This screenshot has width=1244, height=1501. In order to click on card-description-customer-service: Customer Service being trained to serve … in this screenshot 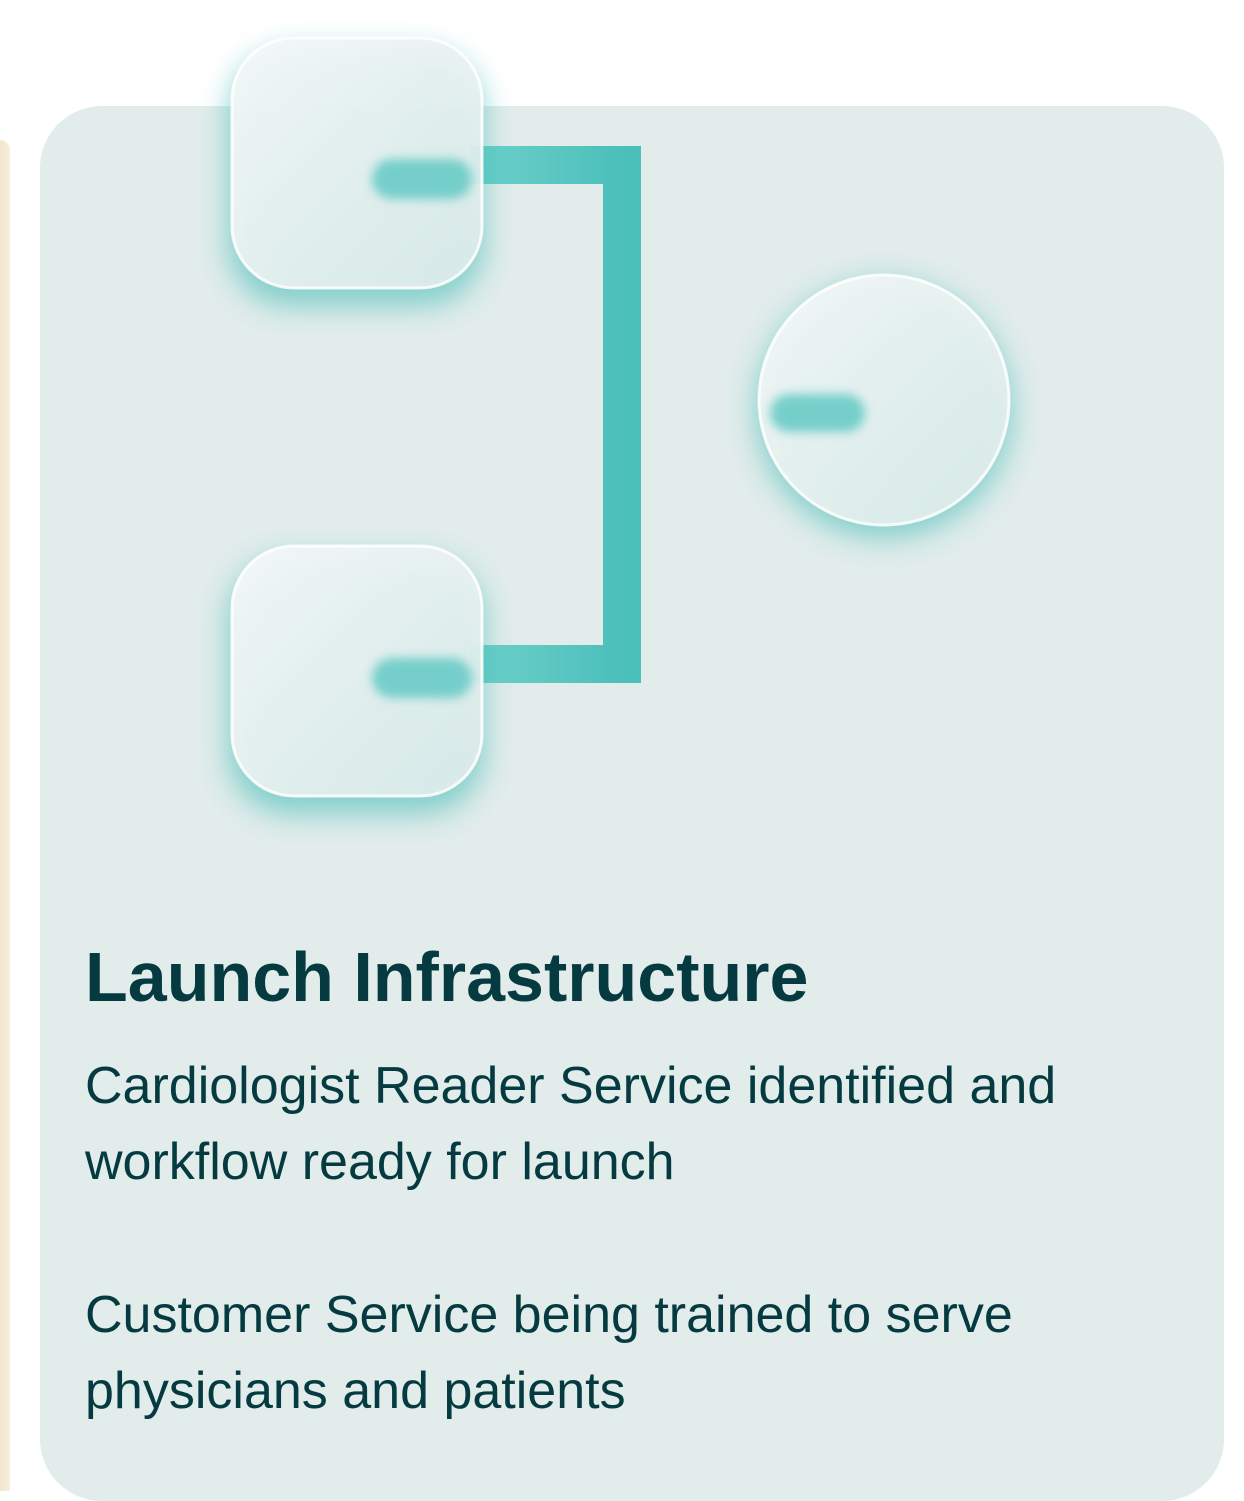, I will do `click(549, 1353)`.